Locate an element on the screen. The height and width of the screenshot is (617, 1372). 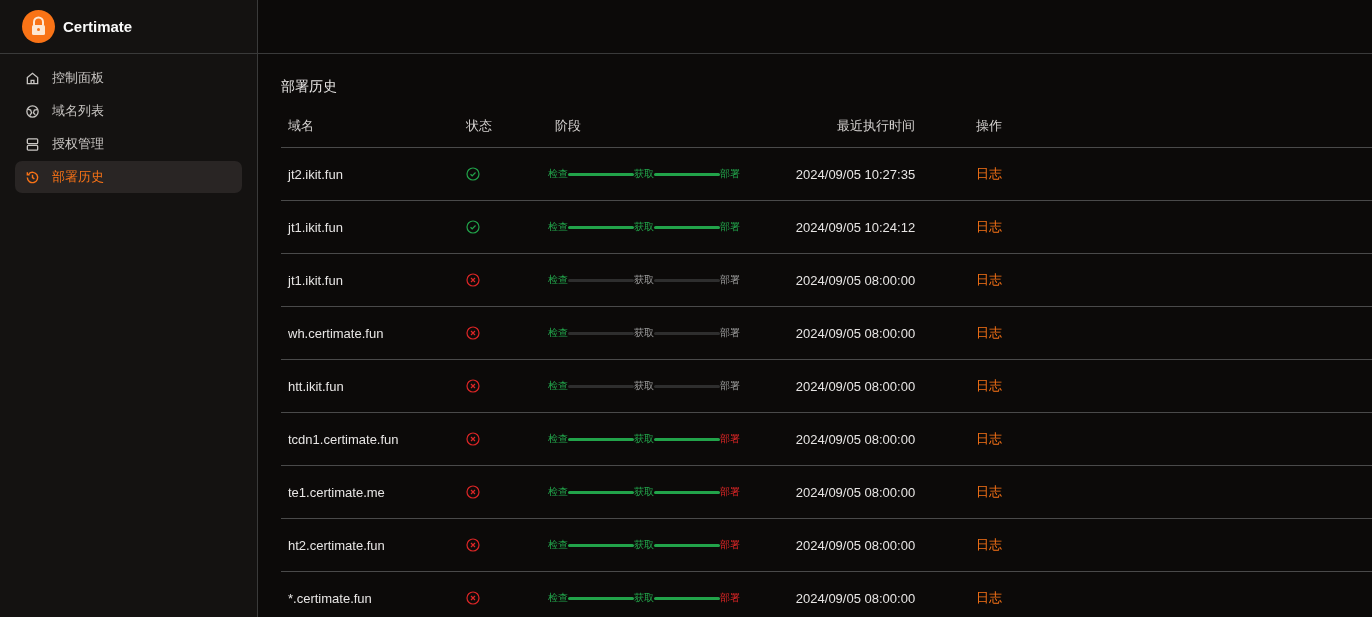
domain-cell: *.certimate.fun is located at coordinates (370, 594).